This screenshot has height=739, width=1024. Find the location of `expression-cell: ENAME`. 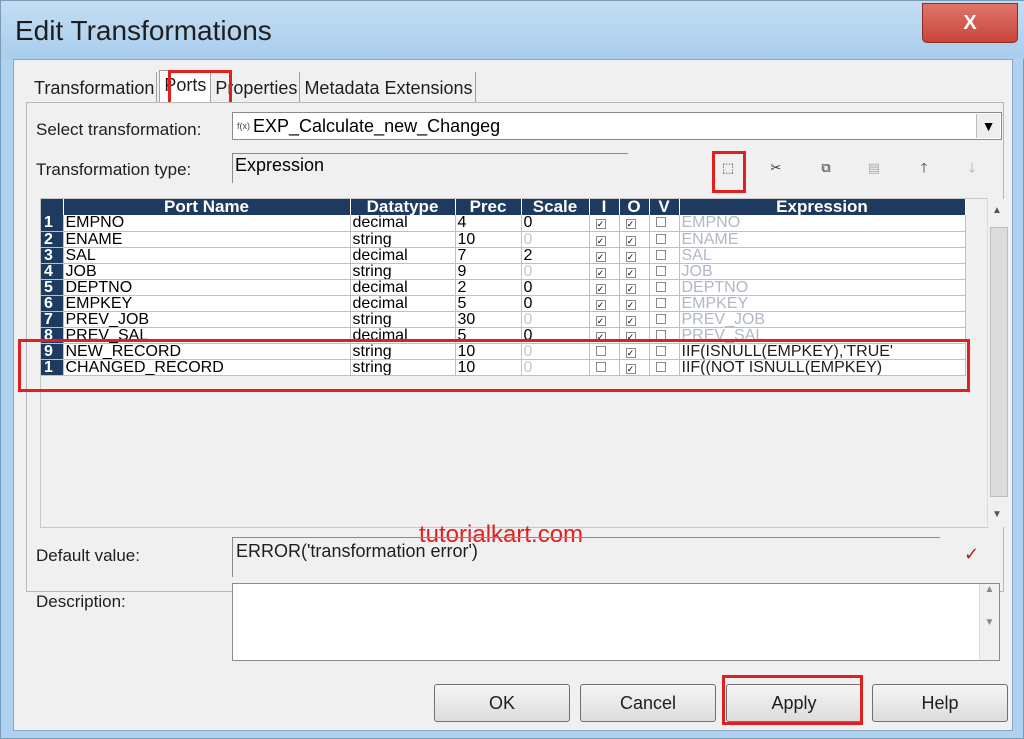

expression-cell: ENAME is located at coordinates (822, 239).